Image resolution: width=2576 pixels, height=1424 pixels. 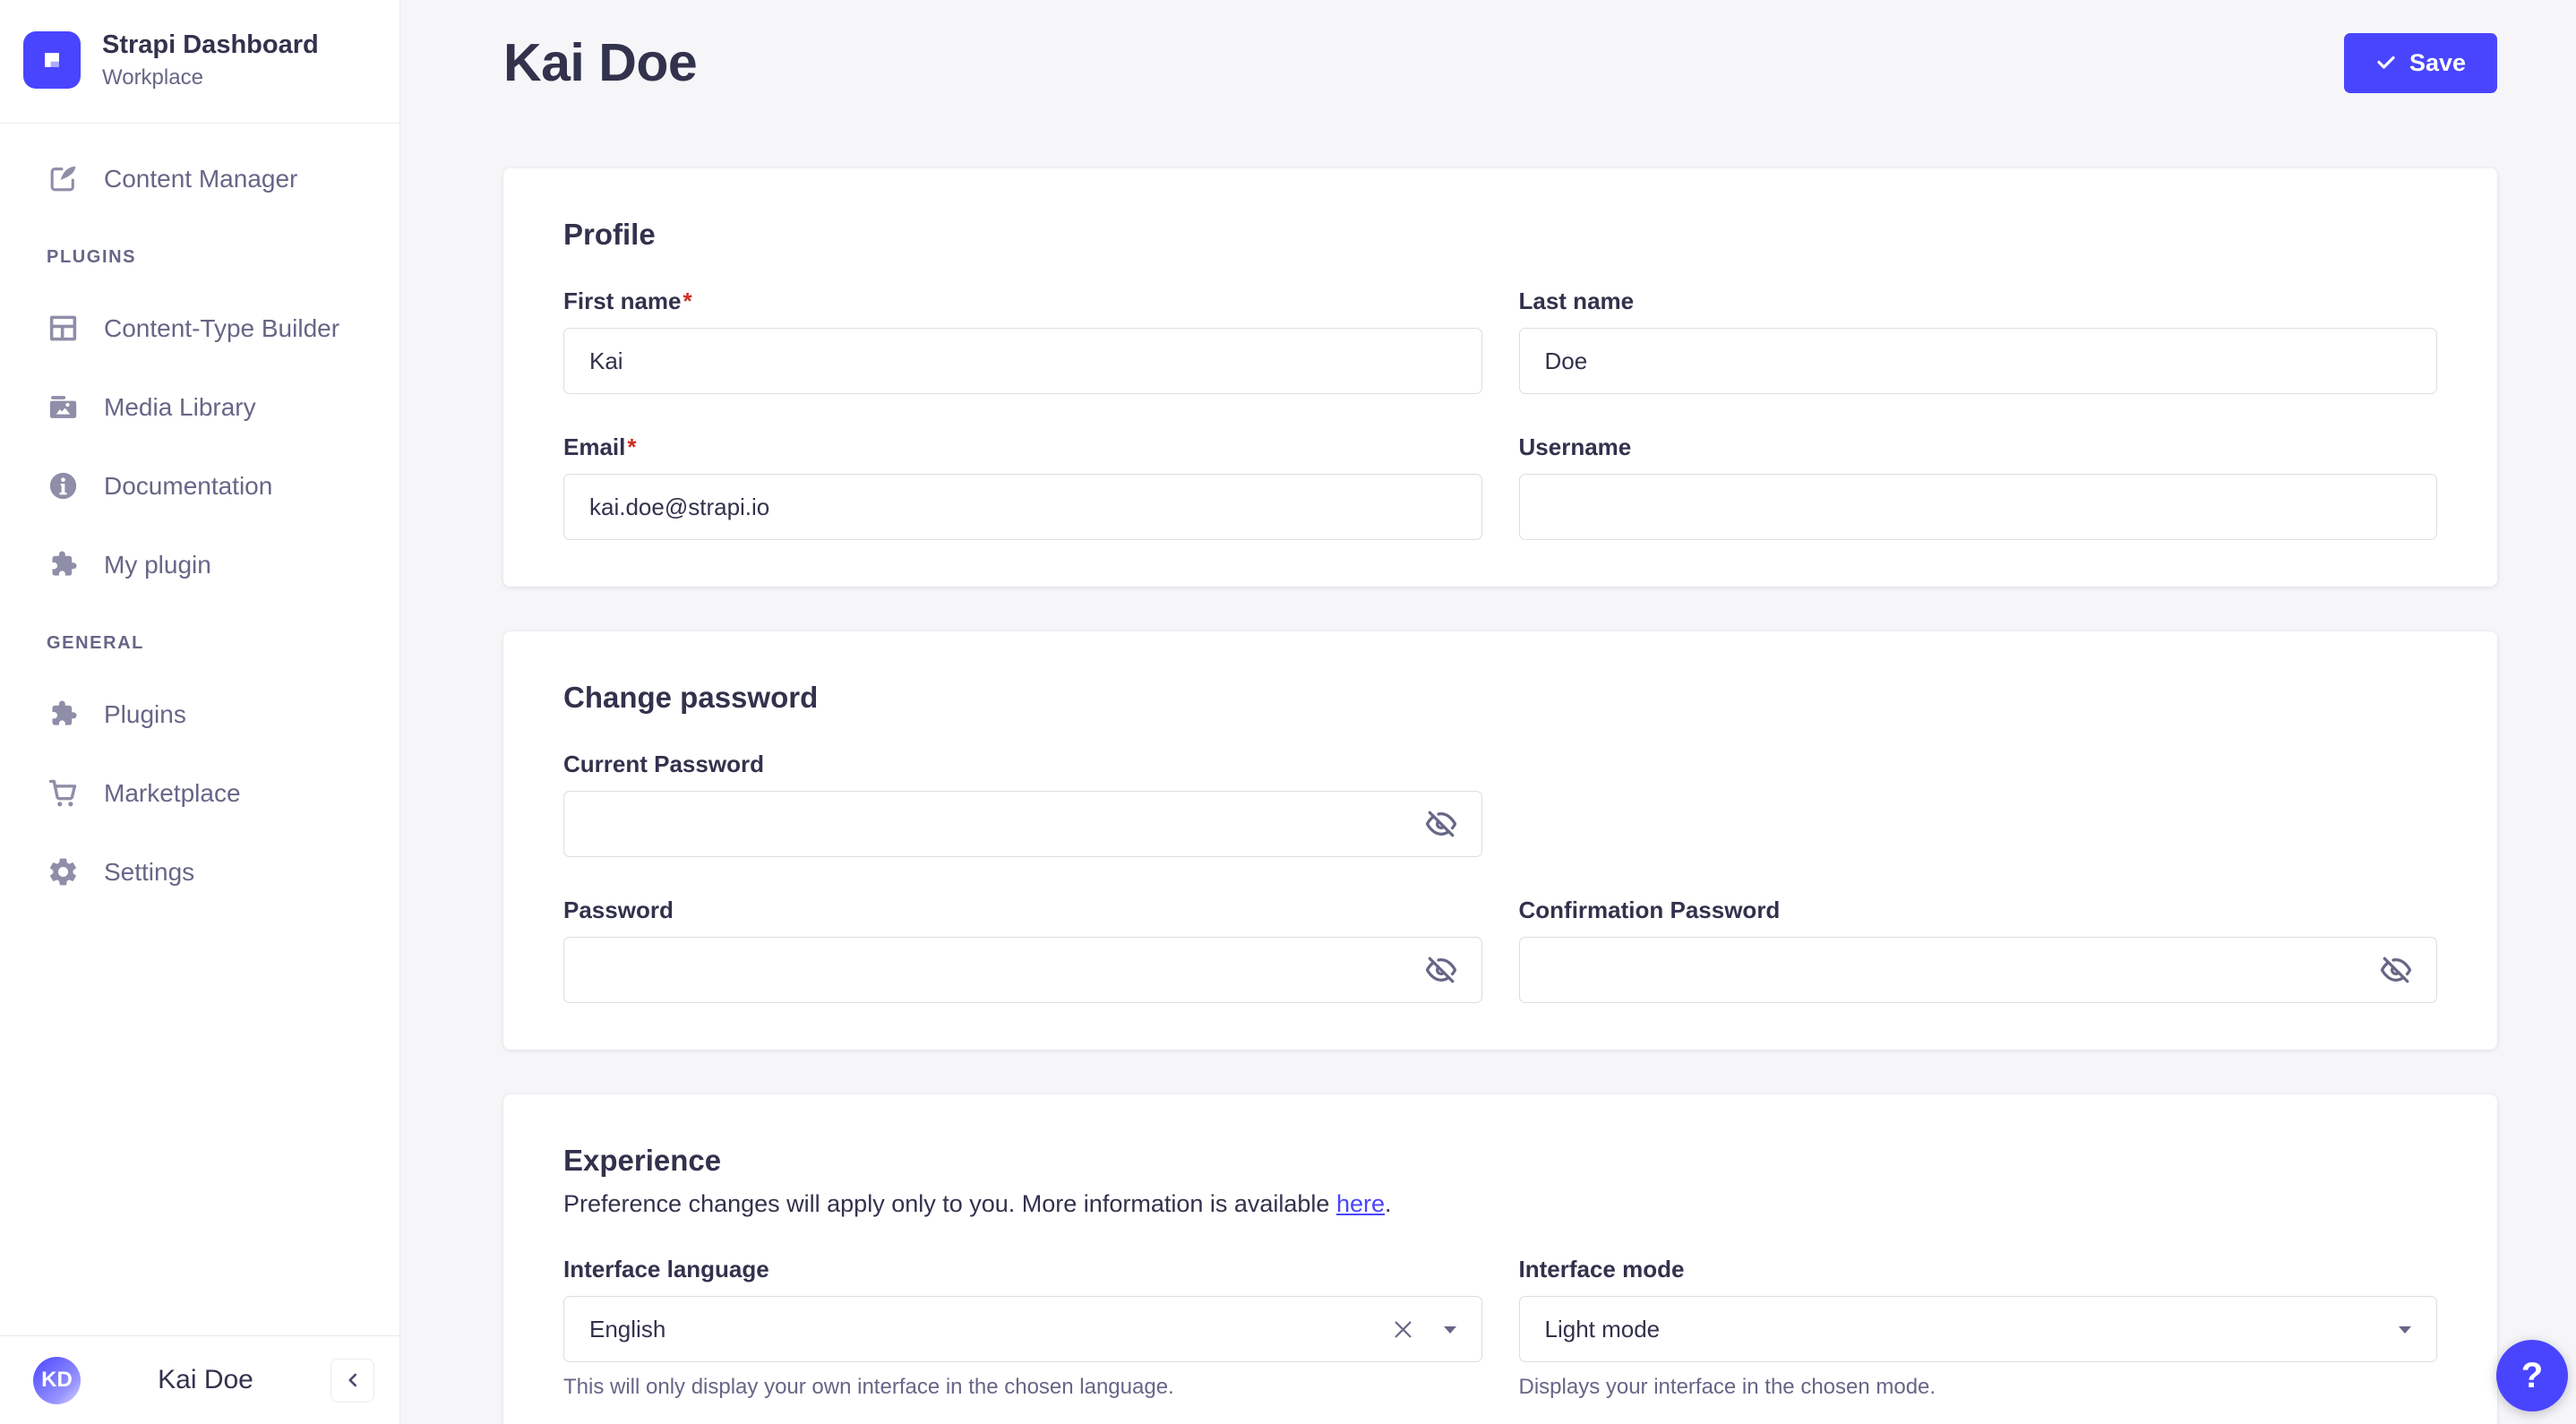 What do you see at coordinates (1022, 824) in the screenshot?
I see `current-password-input` at bounding box center [1022, 824].